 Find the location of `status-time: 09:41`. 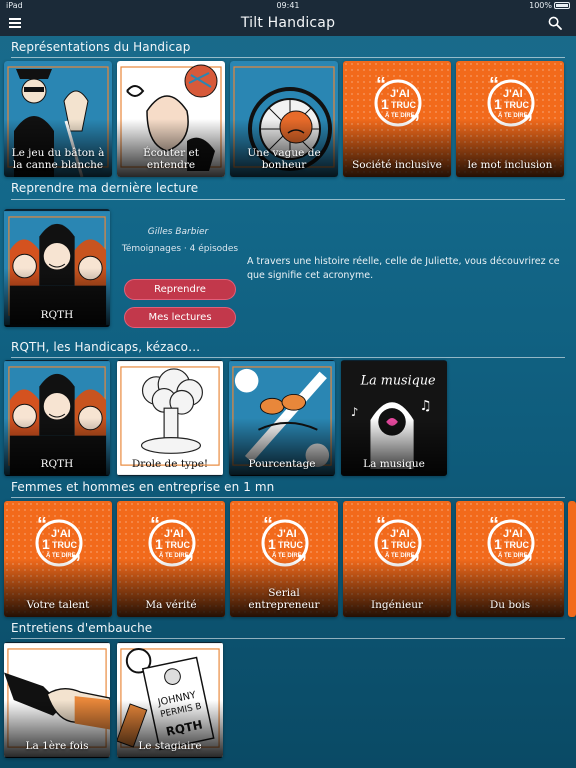

status-time: 09:41 is located at coordinates (288, 5).